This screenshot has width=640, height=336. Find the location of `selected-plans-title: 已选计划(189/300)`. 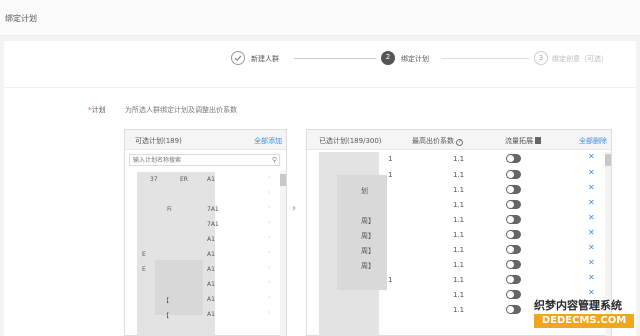

selected-plans-title: 已选计划(189/300) is located at coordinates (350, 141).